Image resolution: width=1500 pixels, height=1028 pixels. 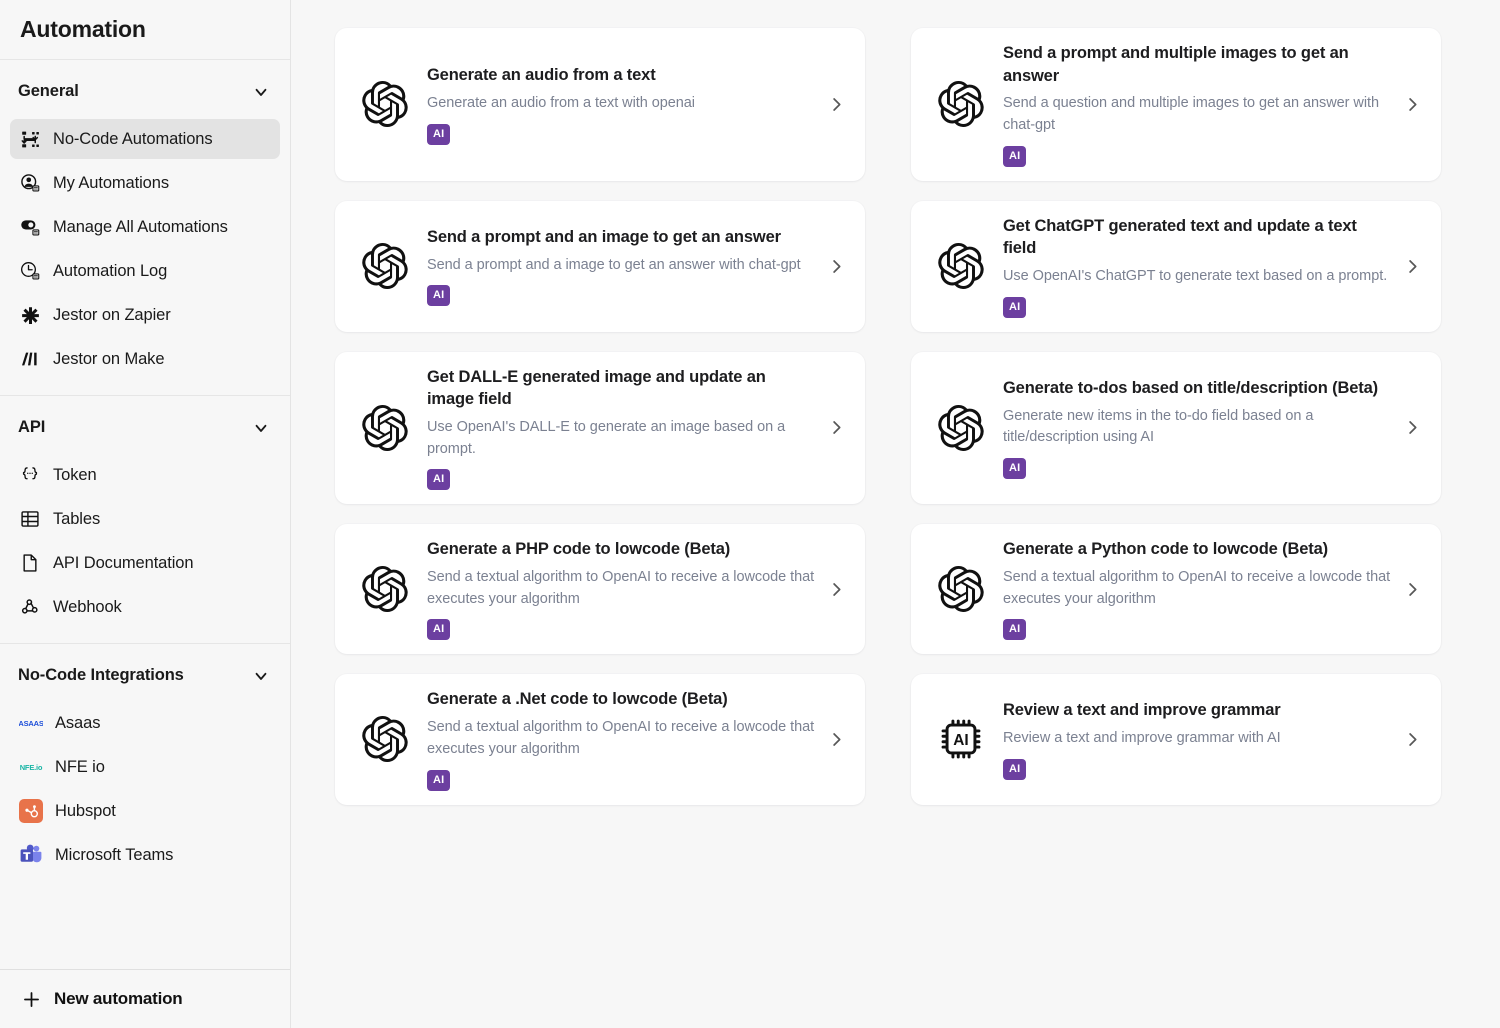 What do you see at coordinates (112, 314) in the screenshot?
I see `sidebar-item-label: Jestor on Zapier` at bounding box center [112, 314].